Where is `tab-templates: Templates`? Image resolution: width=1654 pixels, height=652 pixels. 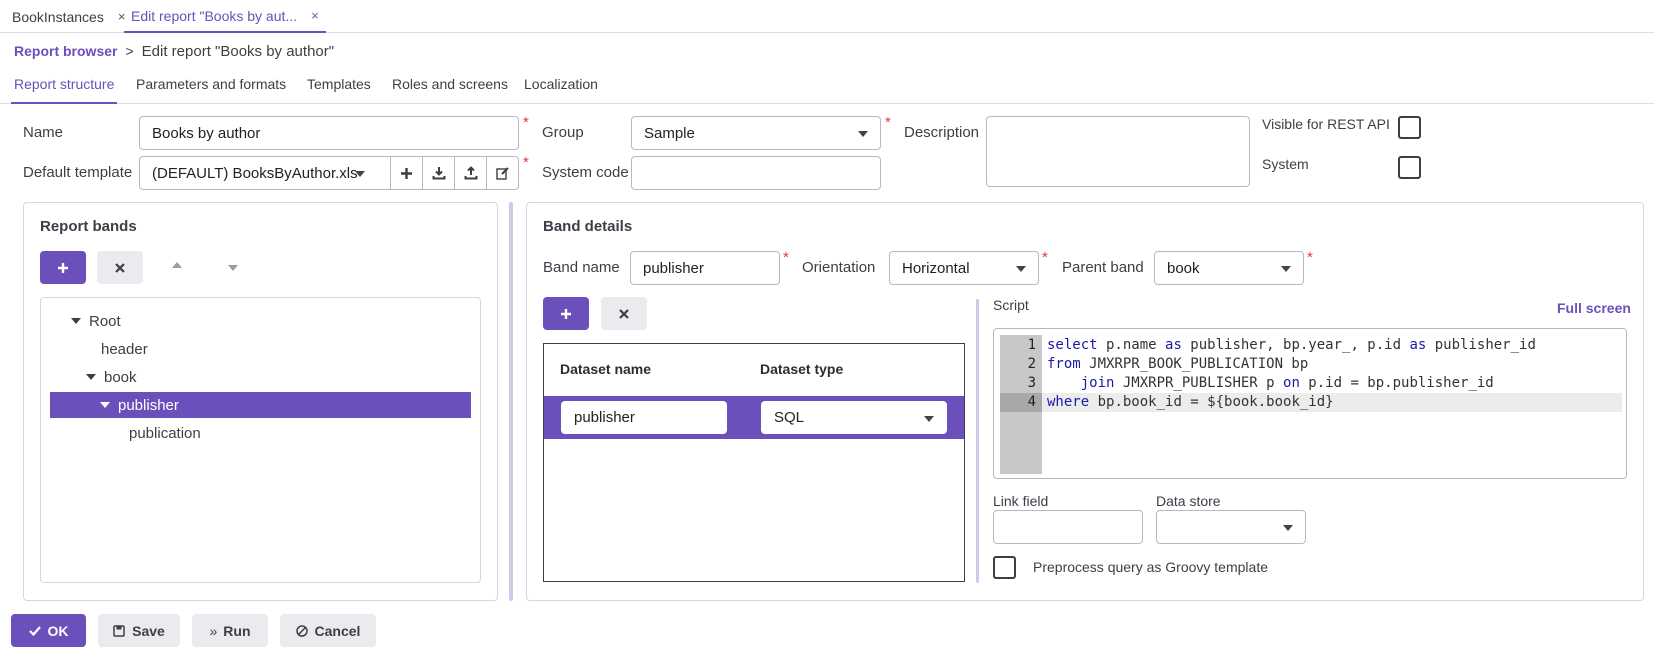 tab-templates: Templates is located at coordinates (339, 90).